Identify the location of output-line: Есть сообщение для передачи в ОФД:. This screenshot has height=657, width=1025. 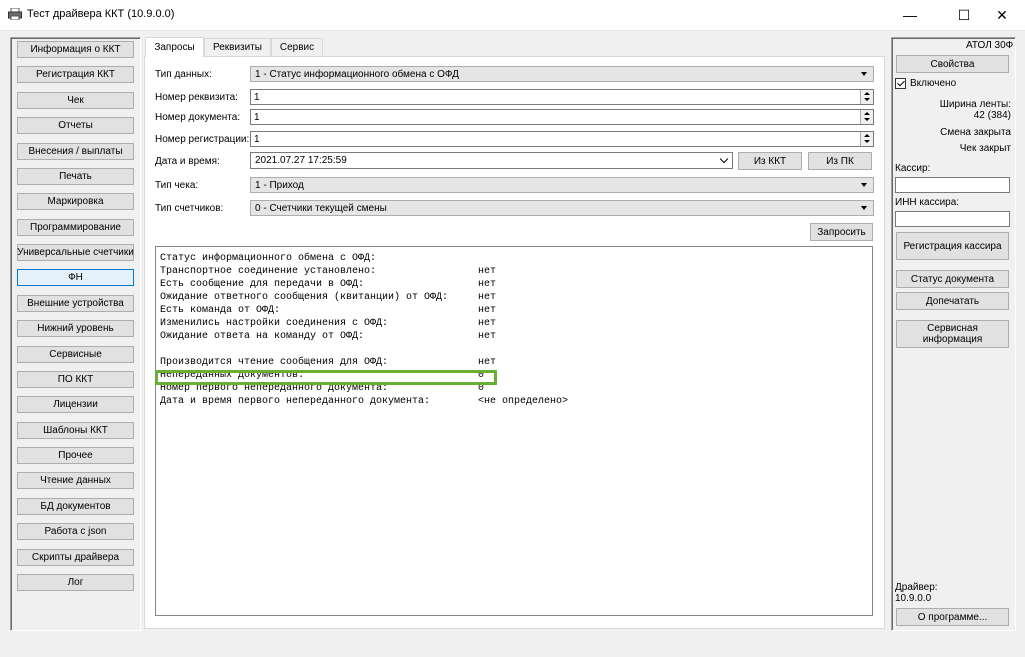
(262, 284).